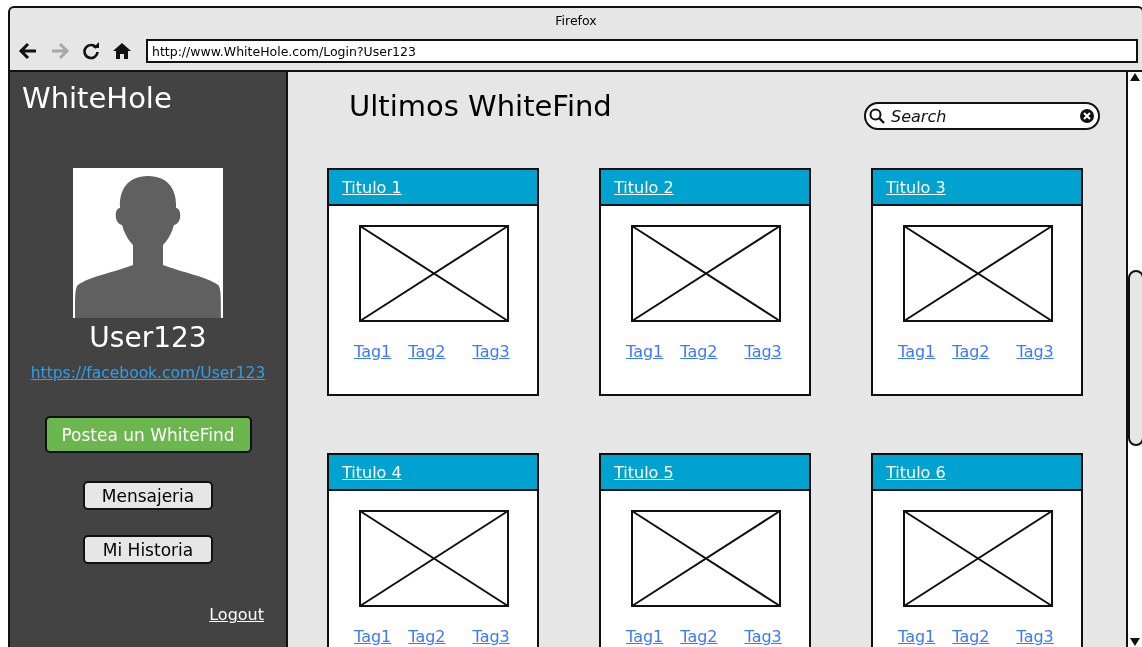  Describe the element at coordinates (236, 615) in the screenshot. I see `logout-link: Logout` at that location.